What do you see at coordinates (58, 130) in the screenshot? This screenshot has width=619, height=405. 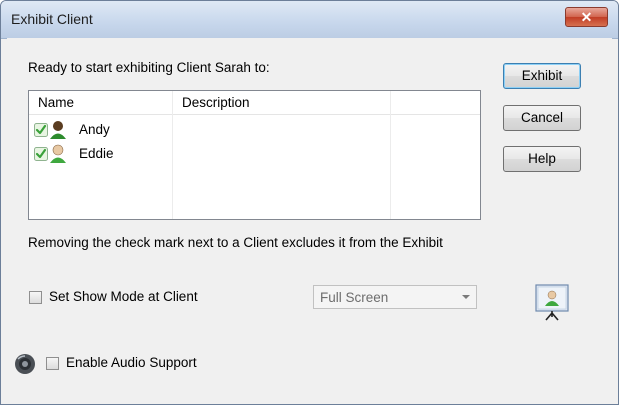 I see `user-dark-icon` at bounding box center [58, 130].